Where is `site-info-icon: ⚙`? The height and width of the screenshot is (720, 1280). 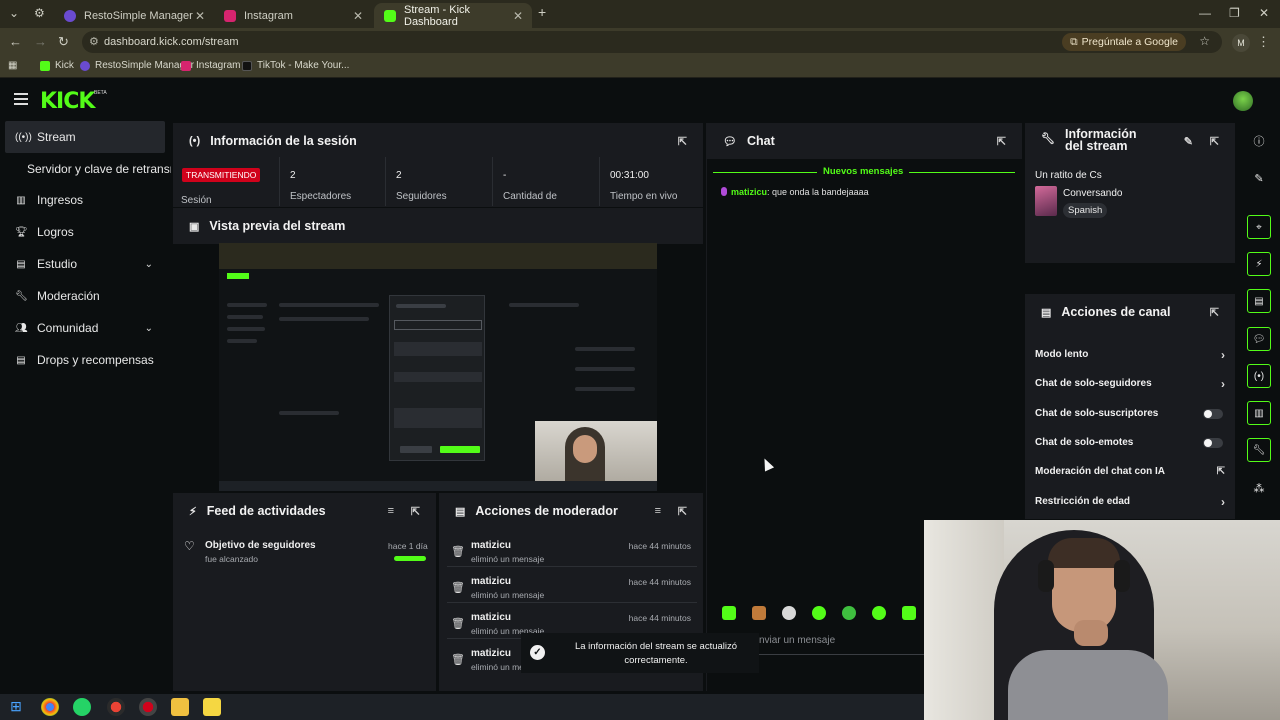 site-info-icon: ⚙ is located at coordinates (94, 41).